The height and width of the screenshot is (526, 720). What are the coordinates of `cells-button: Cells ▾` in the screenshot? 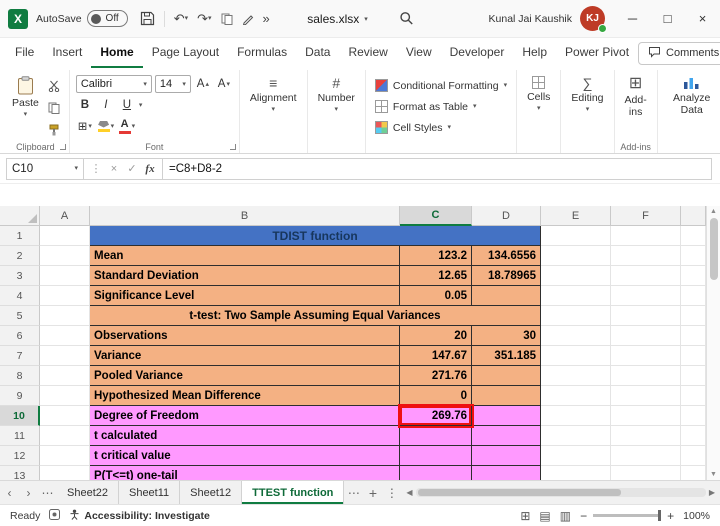 It's located at (538, 92).